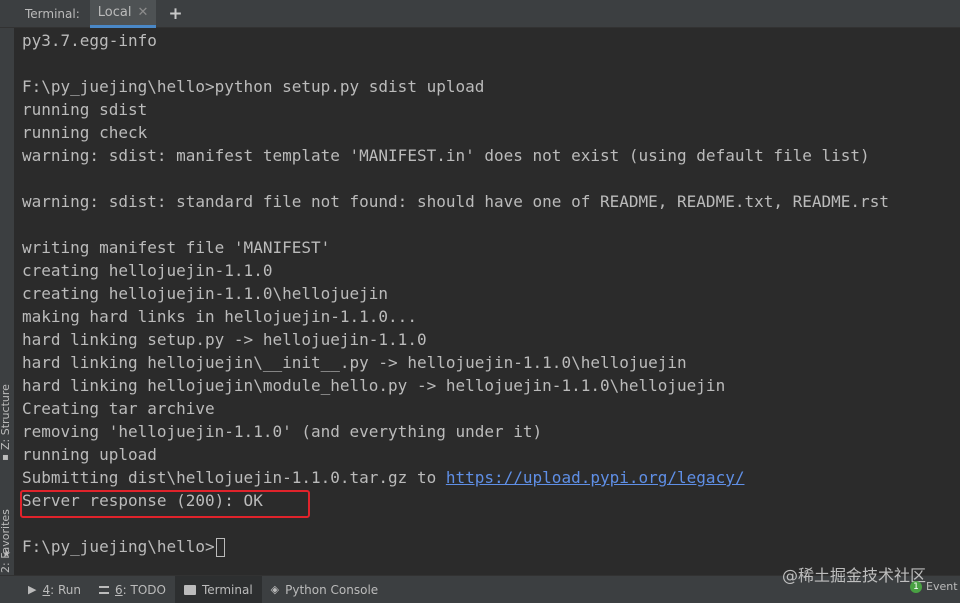 The width and height of the screenshot is (960, 603). Describe the element at coordinates (89, 40) in the screenshot. I see `terminal-line: py3.7.egg-info` at that location.